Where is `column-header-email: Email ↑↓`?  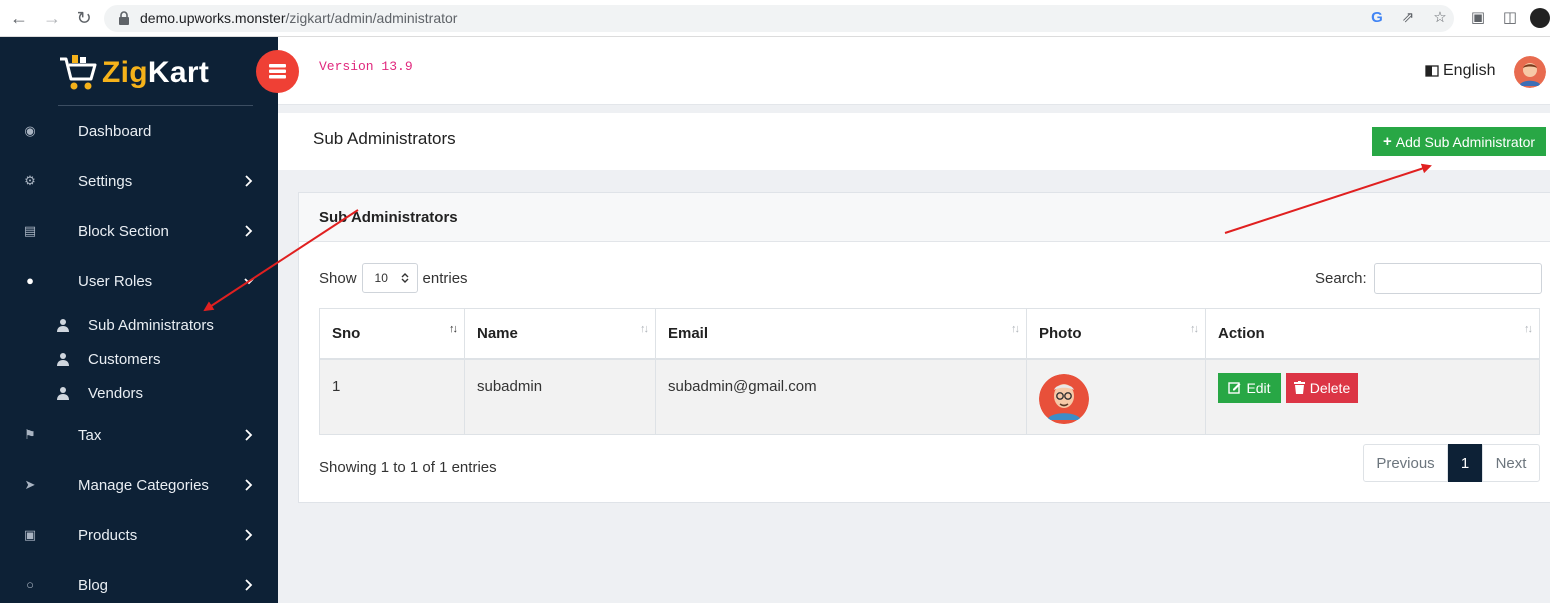 column-header-email: Email ↑↓ is located at coordinates (841, 334).